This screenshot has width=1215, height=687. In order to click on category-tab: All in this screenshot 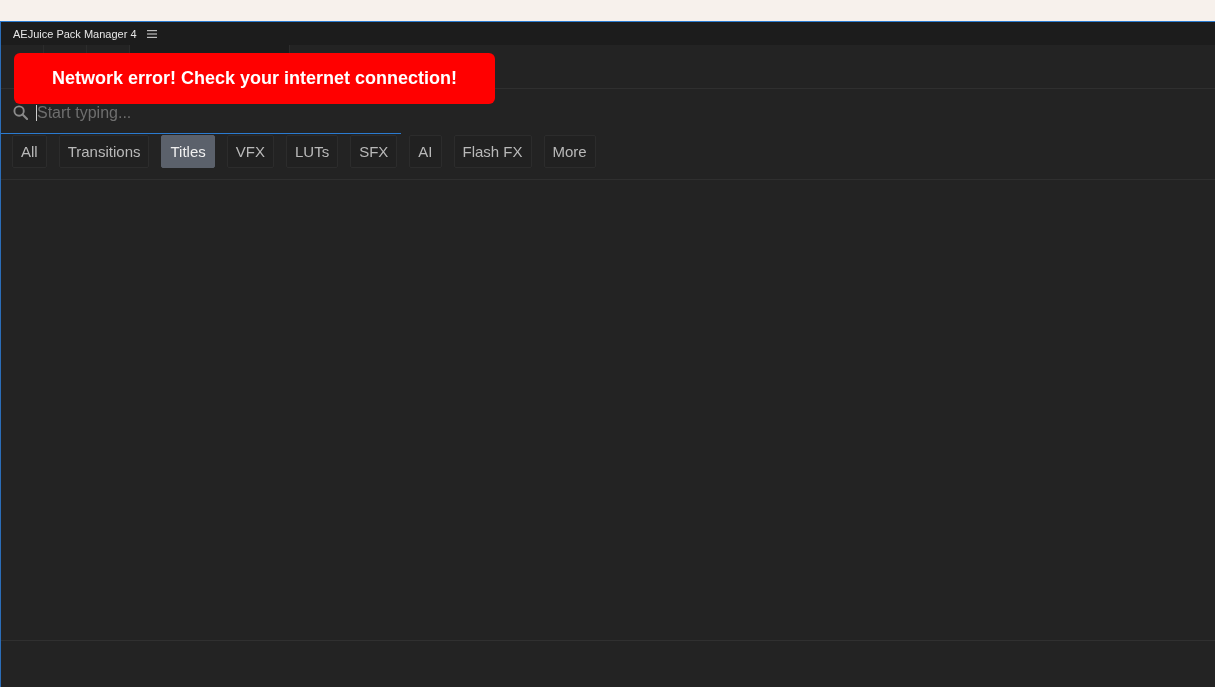, I will do `click(29, 151)`.